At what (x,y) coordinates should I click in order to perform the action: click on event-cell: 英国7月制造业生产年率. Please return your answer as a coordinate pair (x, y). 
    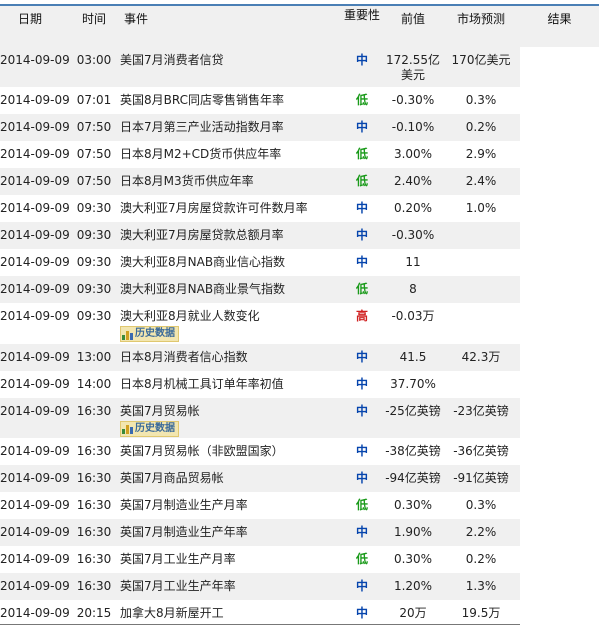
    Looking at the image, I should click on (229, 532).